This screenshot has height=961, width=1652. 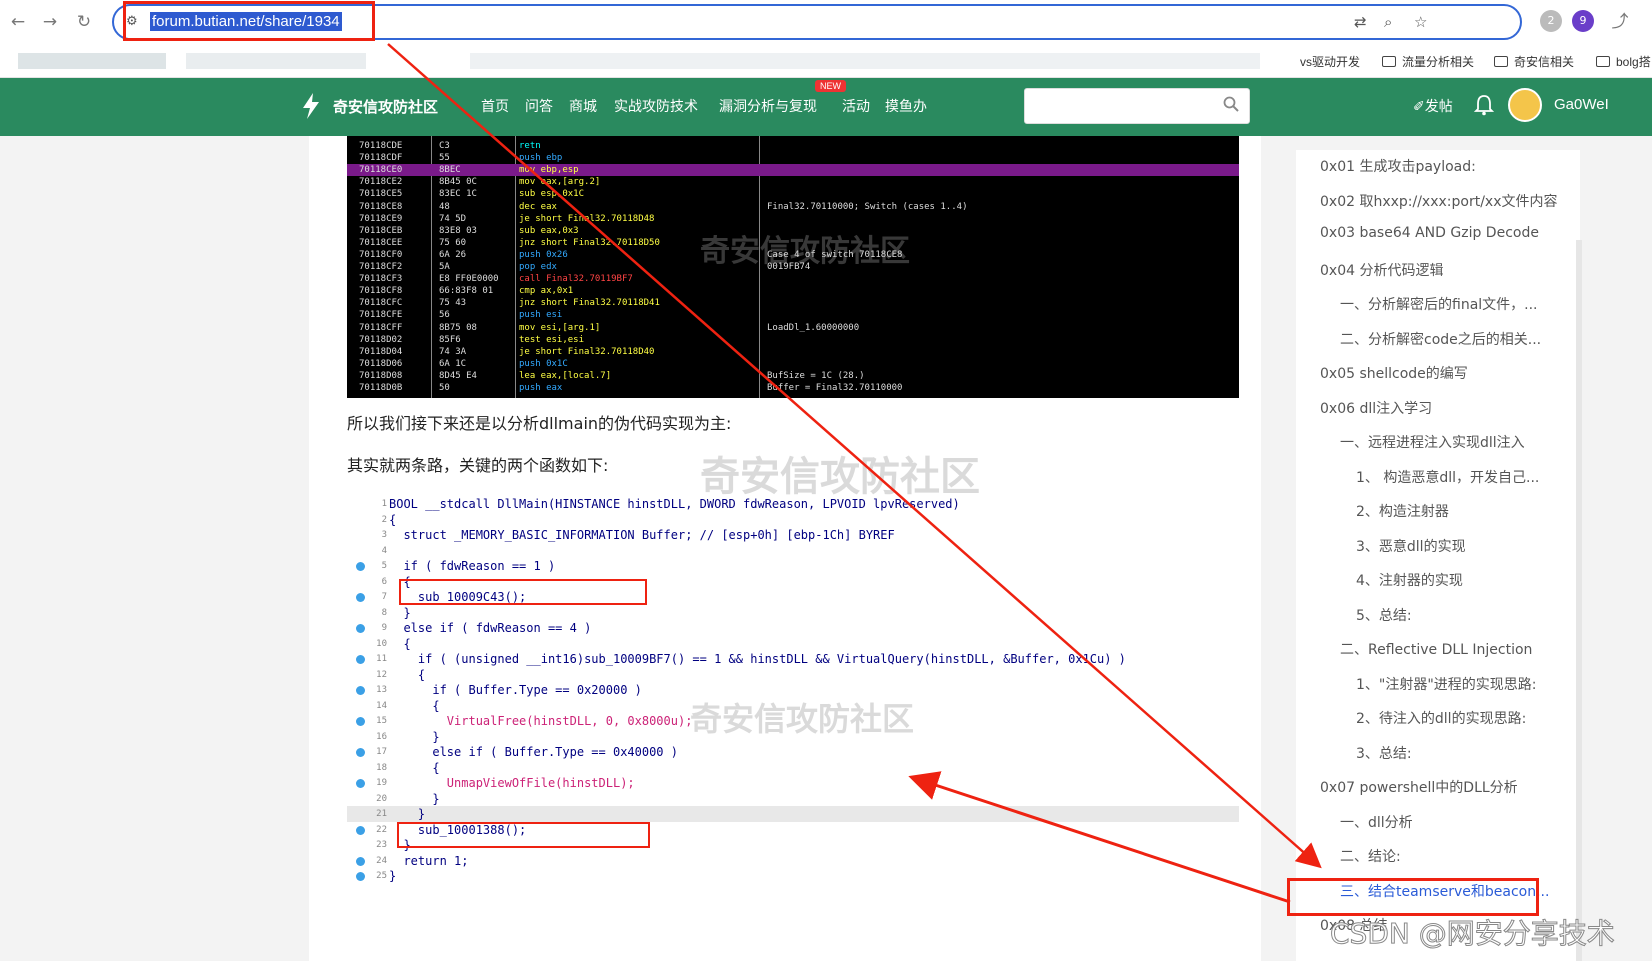 What do you see at coordinates (1330, 61) in the screenshot?
I see `bookmark-item: vs驱动开发` at bounding box center [1330, 61].